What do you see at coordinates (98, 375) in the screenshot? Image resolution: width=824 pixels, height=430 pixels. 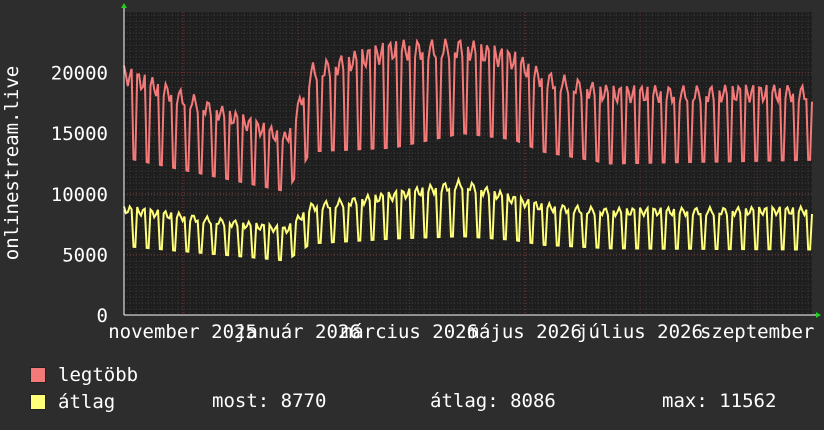 I see `legend-label-max: legtöbb` at bounding box center [98, 375].